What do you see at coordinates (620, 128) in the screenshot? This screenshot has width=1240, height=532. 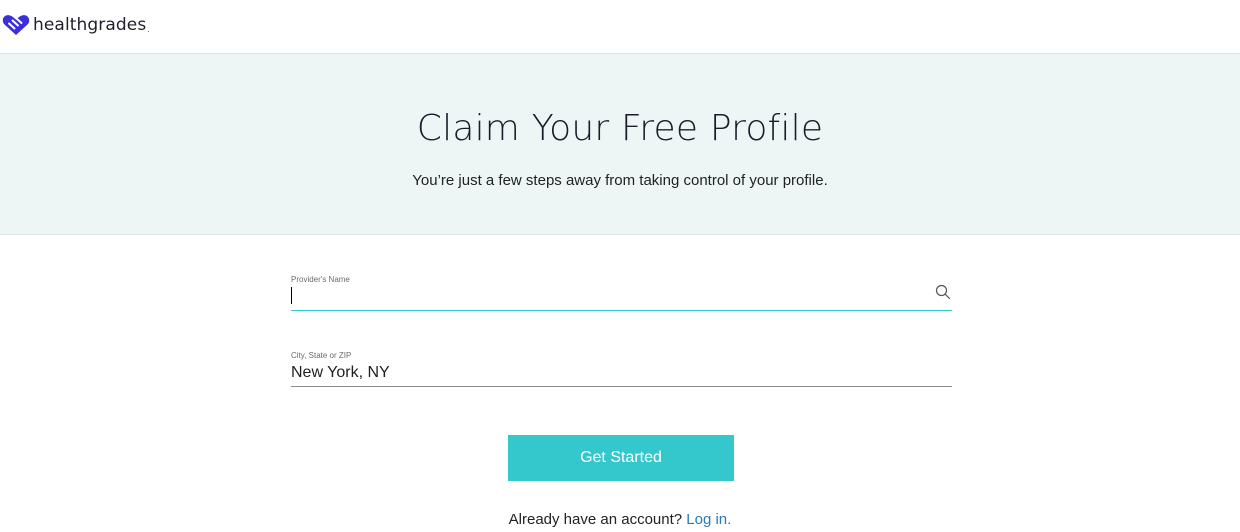 I see `page-title: Claim Your Free Profile` at bounding box center [620, 128].